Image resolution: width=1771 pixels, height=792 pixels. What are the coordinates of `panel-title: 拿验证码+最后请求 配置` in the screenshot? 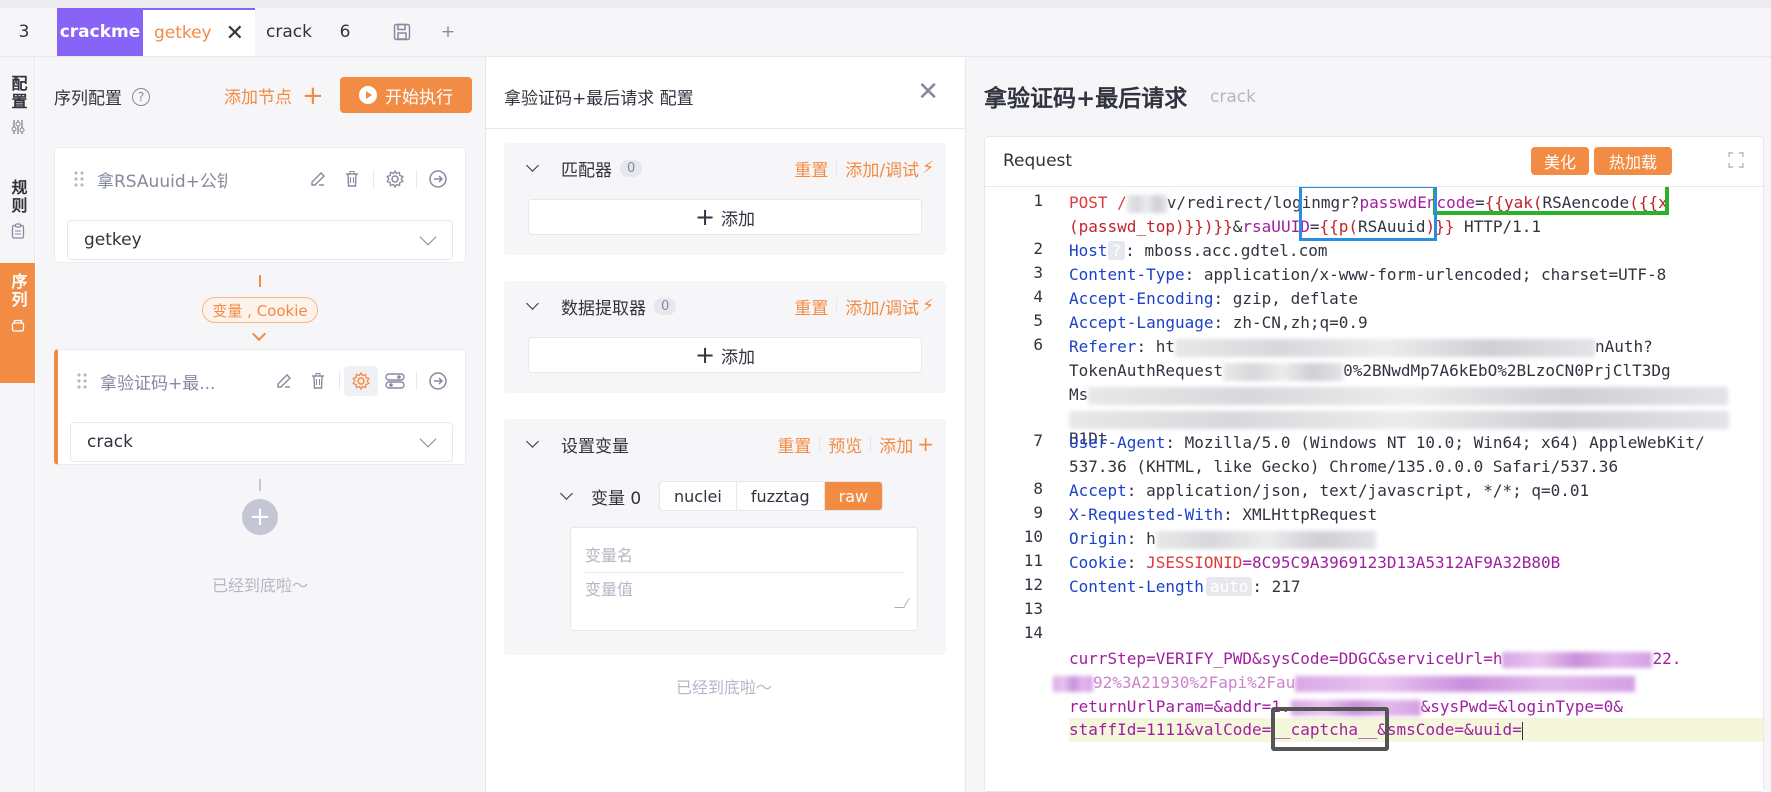 It's located at (599, 99).